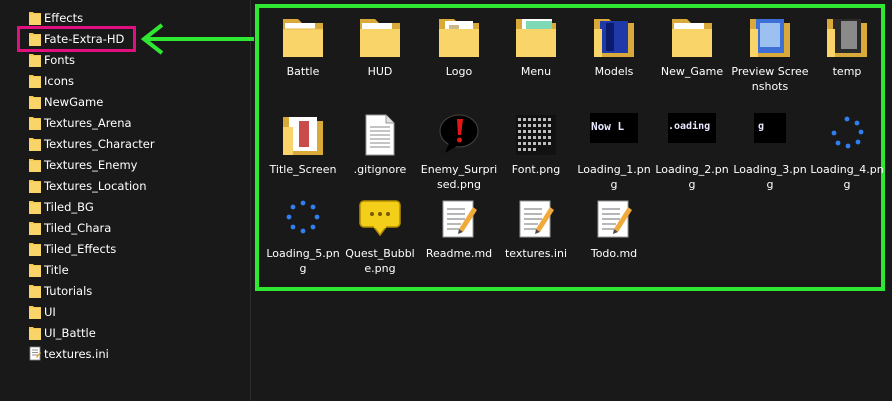 This screenshot has width=892, height=401. I want to click on loading-2-thumb-text: .oading, so click(689, 126).